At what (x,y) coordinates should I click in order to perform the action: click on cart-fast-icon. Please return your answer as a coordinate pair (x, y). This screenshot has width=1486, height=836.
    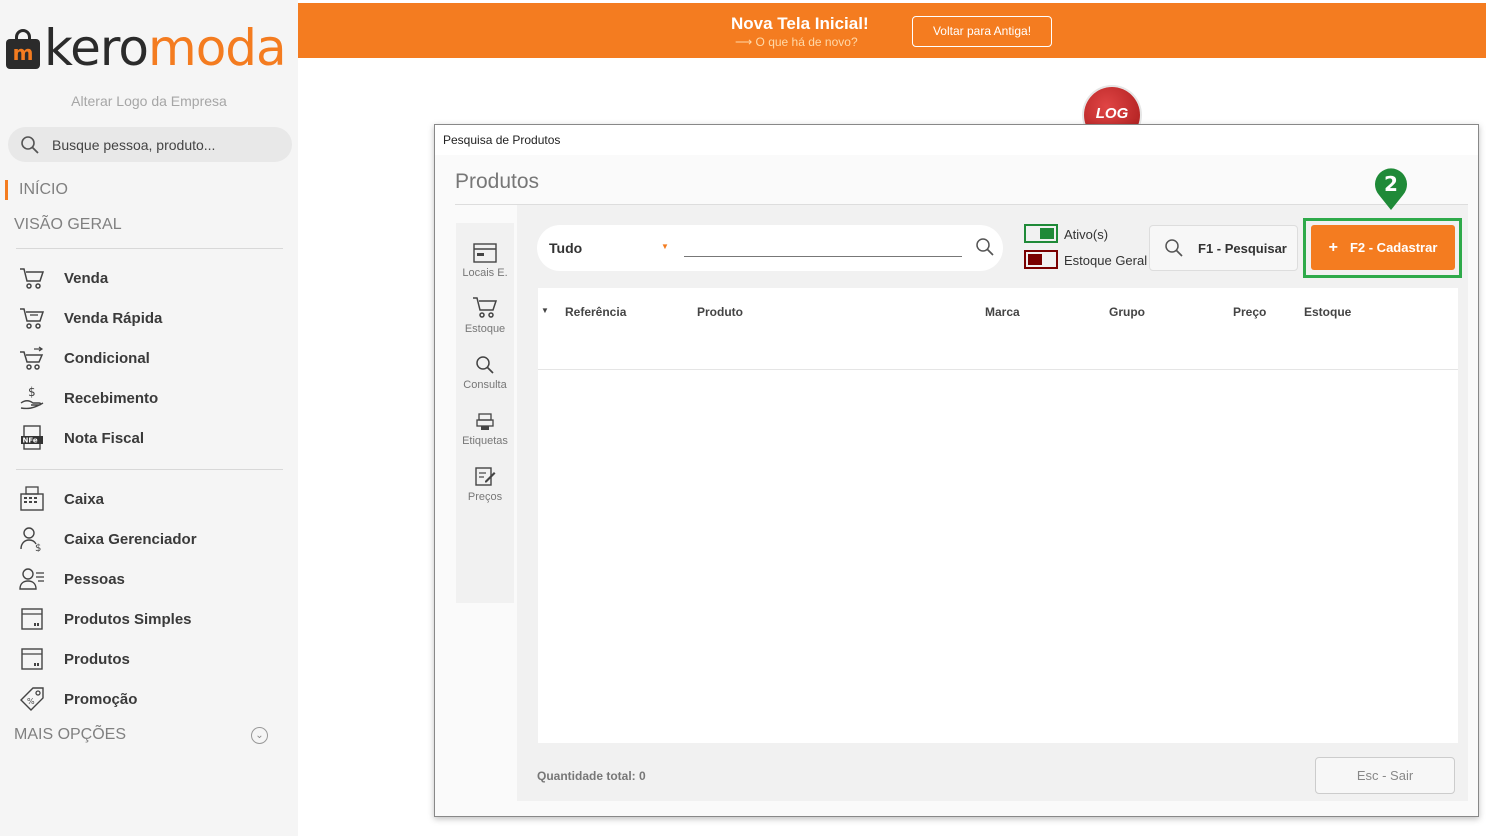
    Looking at the image, I should click on (32, 318).